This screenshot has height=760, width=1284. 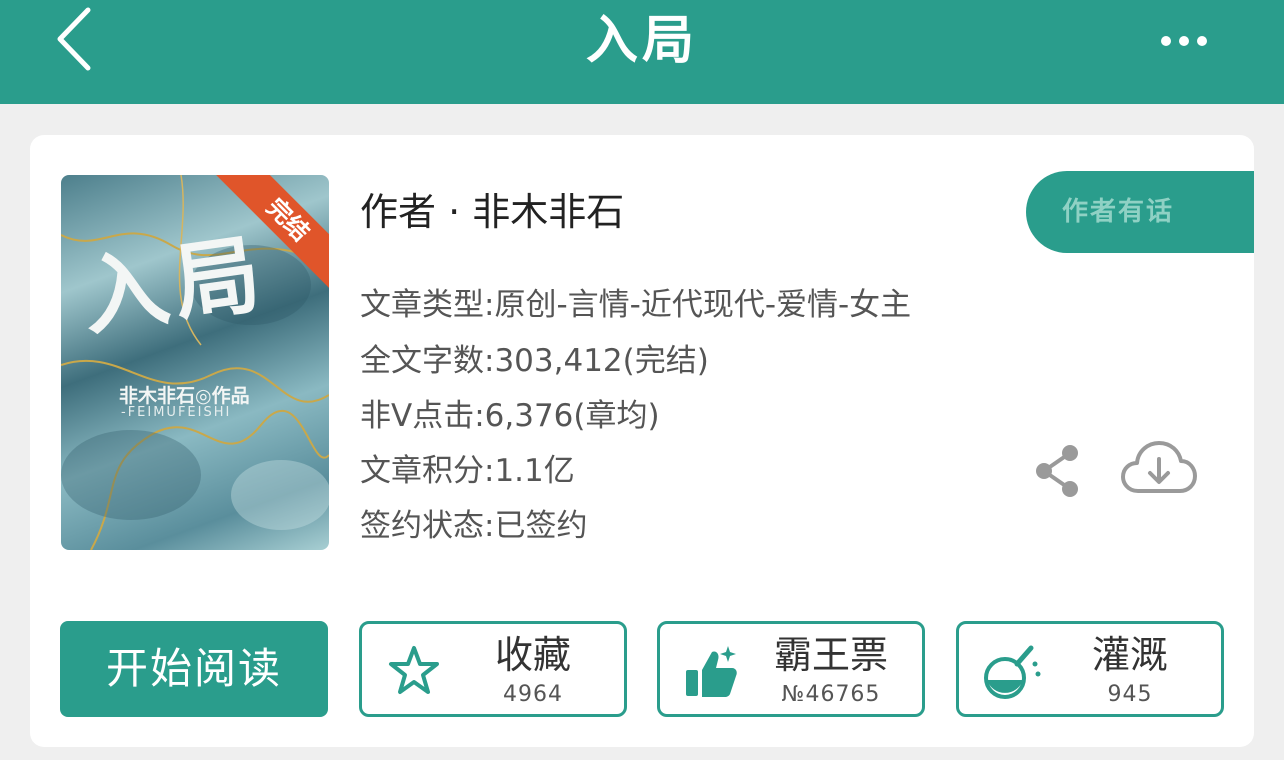 I want to click on info-sign-status: 签约状态:已签约, so click(x=474, y=526).